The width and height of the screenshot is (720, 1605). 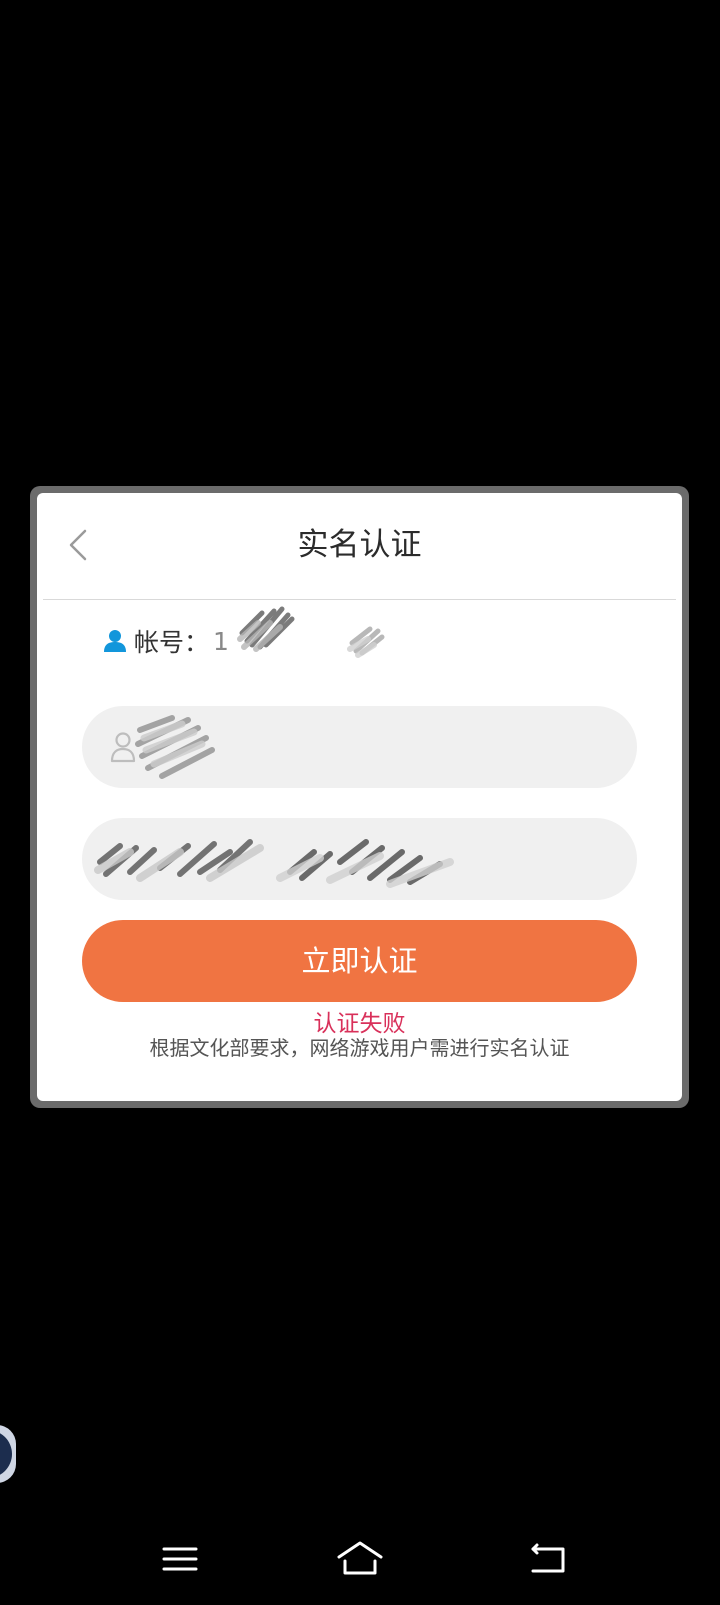 I want to click on idcard-field-container, so click(x=359, y=860).